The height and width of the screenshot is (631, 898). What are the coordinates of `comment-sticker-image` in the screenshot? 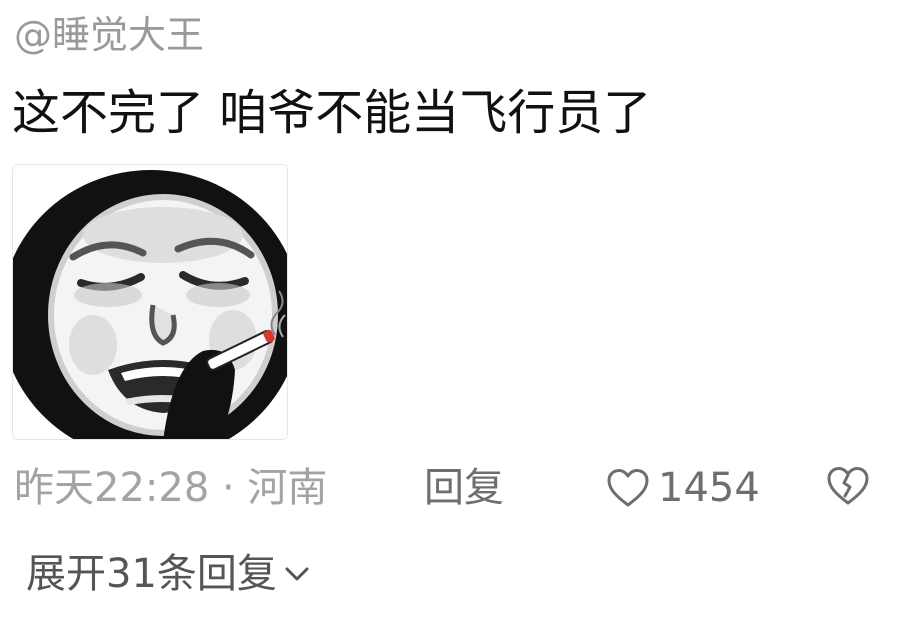 It's located at (150, 302).